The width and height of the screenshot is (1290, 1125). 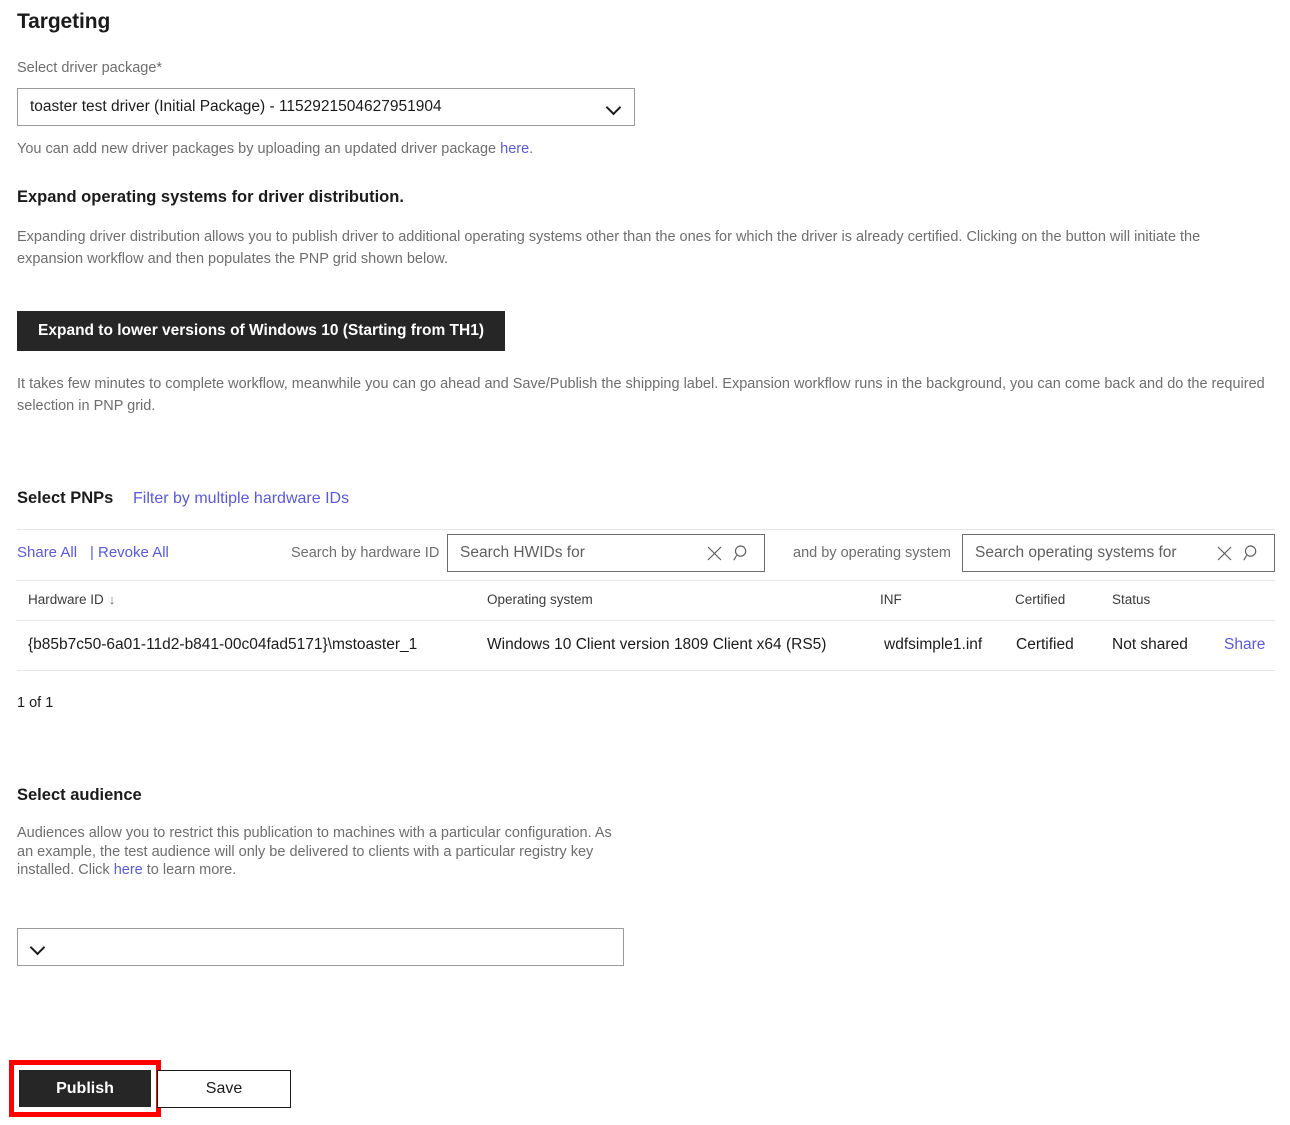 What do you see at coordinates (540, 599) in the screenshot?
I see `column-header-operating-system: Operating system` at bounding box center [540, 599].